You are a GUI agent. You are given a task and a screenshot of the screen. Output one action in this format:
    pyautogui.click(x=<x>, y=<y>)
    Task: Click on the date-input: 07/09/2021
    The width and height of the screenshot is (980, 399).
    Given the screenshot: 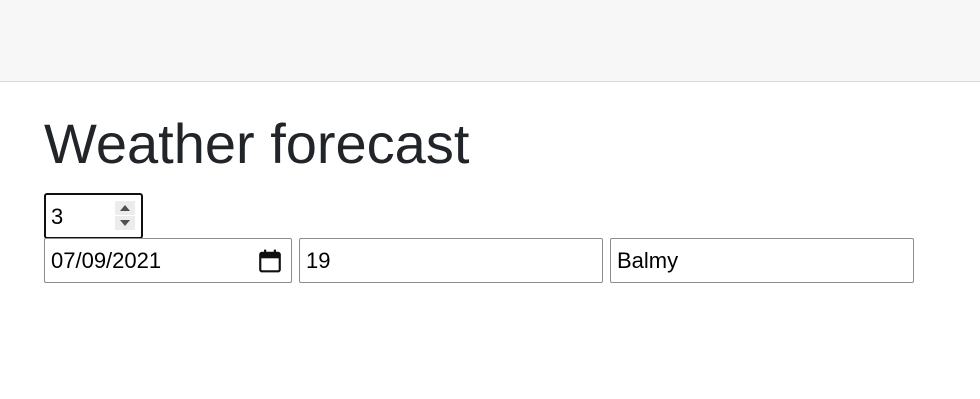 What is the action you would take?
    pyautogui.click(x=168, y=260)
    